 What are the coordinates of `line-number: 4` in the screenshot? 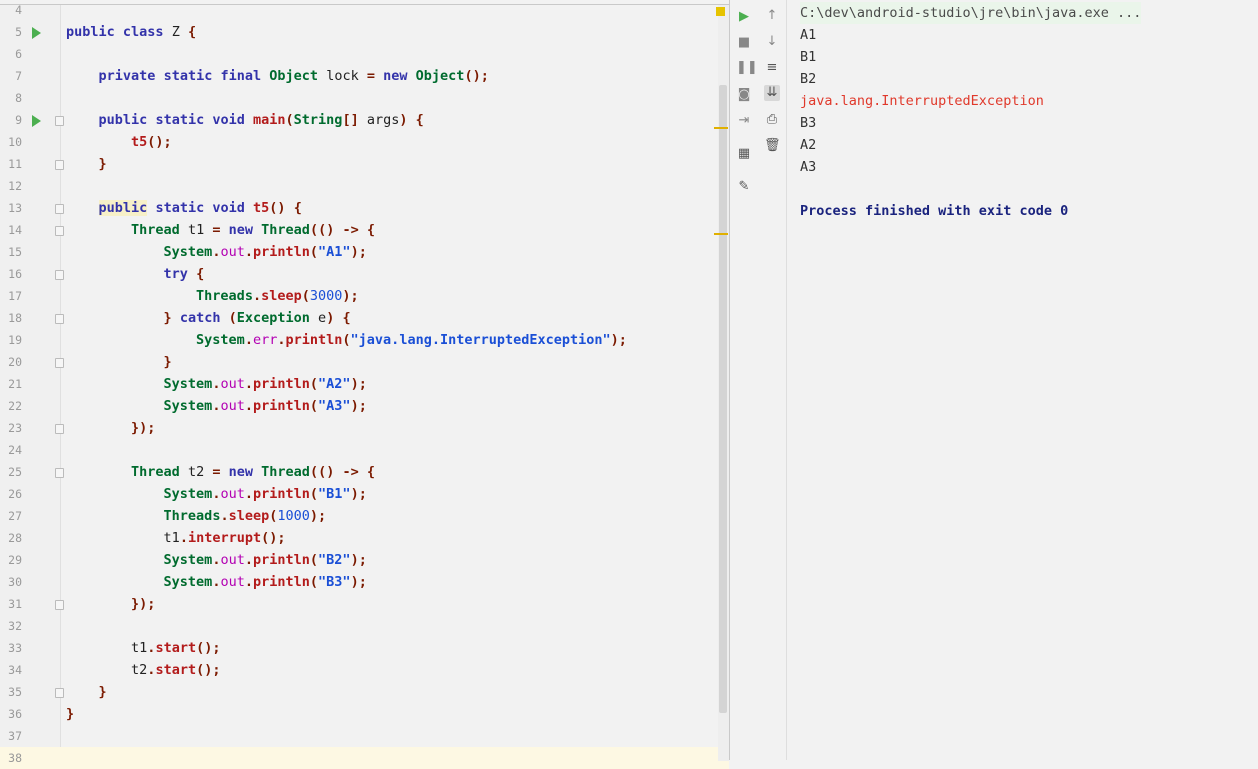 It's located at (18, 10).